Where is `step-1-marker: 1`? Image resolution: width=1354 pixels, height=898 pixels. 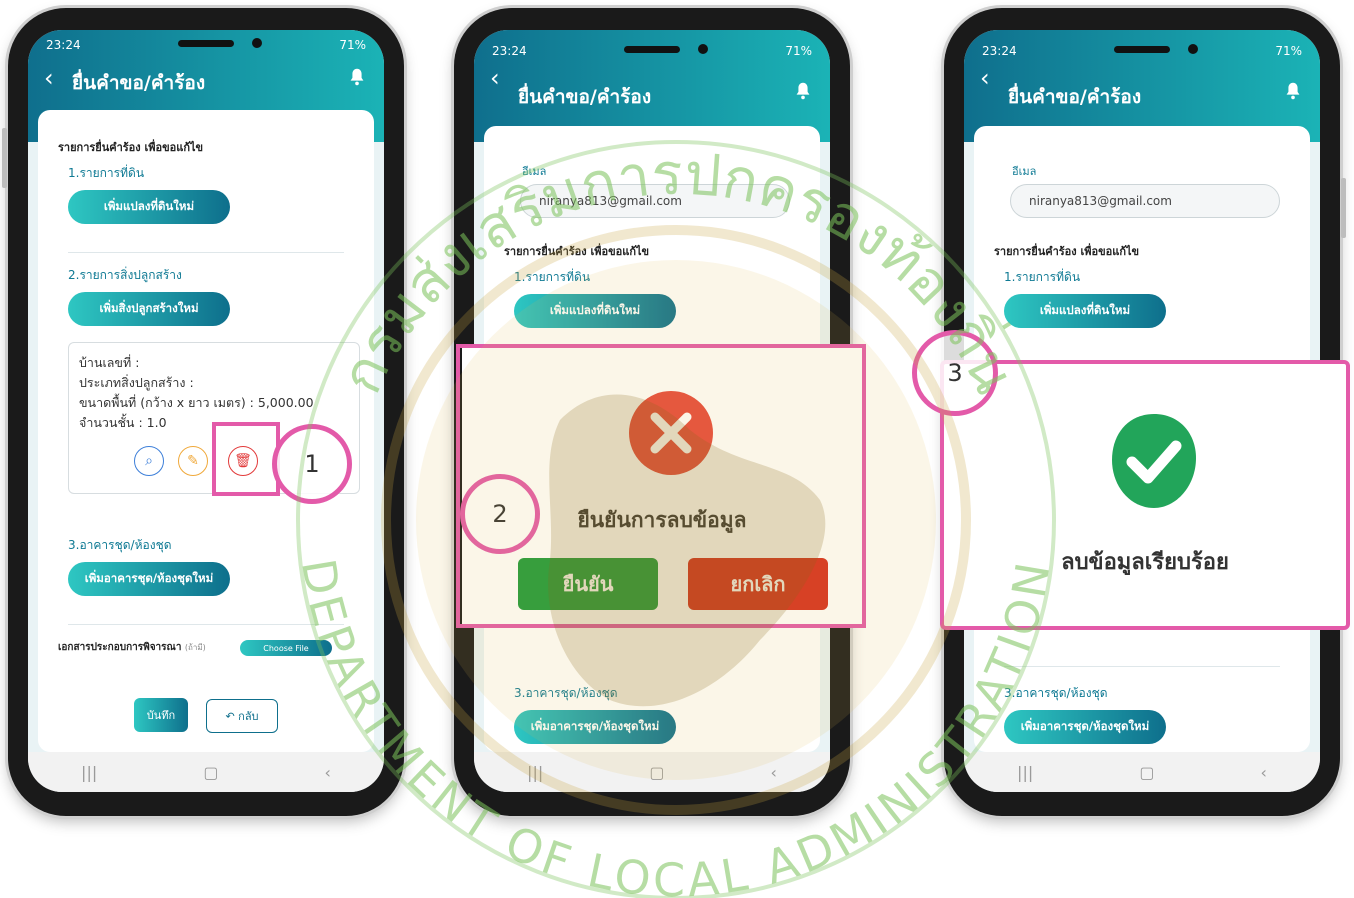
step-1-marker: 1 is located at coordinates (312, 464).